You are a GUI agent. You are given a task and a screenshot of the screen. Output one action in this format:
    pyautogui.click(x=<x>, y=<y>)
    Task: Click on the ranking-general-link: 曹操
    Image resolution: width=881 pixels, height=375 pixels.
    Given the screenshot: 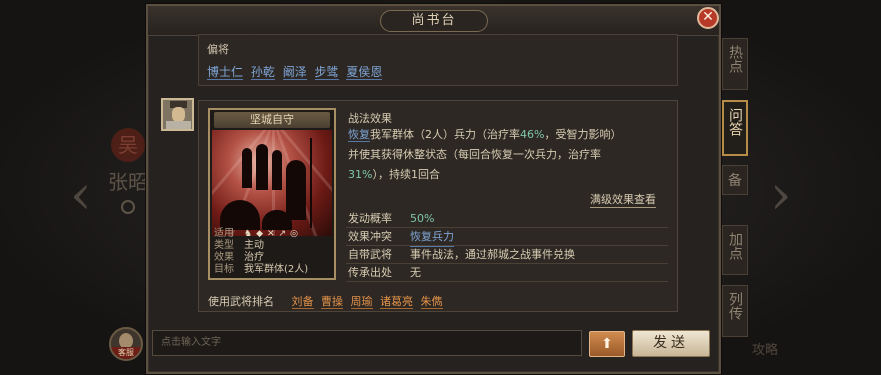 What is the action you would take?
    pyautogui.click(x=332, y=302)
    